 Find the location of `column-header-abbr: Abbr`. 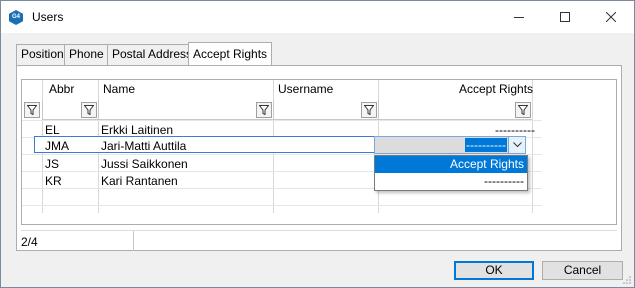

column-header-abbr: Abbr is located at coordinates (61, 89).